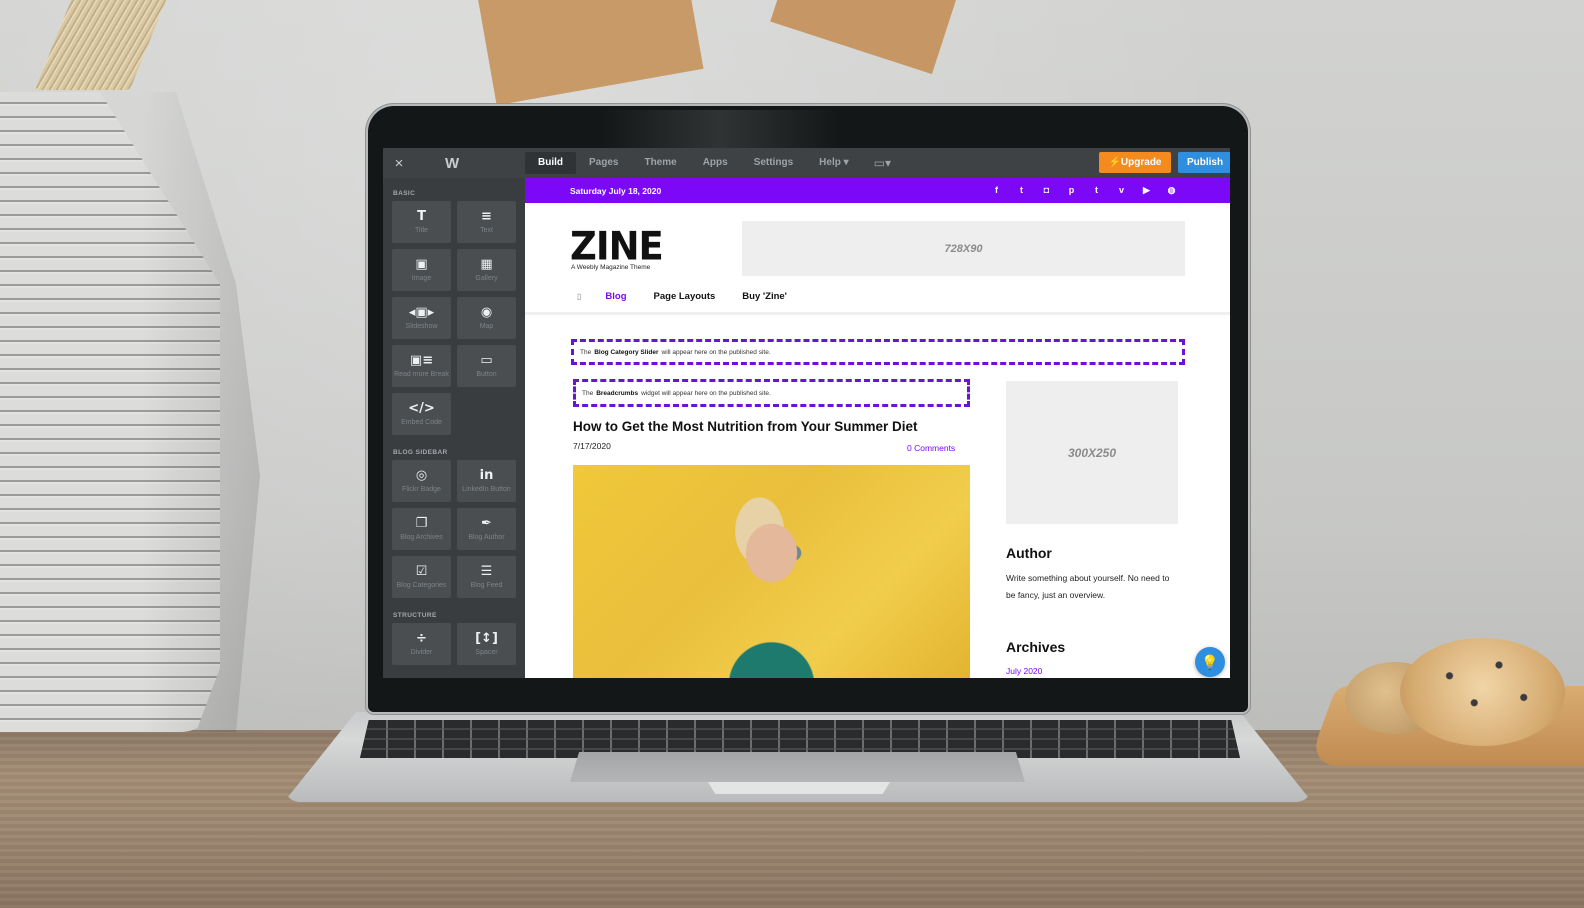 The width and height of the screenshot is (1584, 908). Describe the element at coordinates (931, 448) in the screenshot. I see `post-comments-link: 0 Comments` at that location.